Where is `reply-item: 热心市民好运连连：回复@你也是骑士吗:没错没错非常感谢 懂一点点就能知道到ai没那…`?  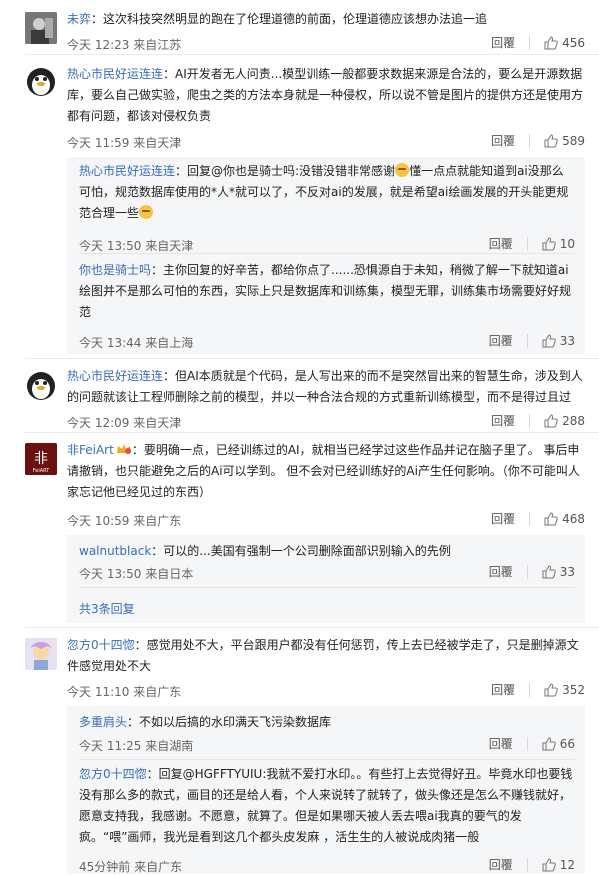
reply-item: 热心市民好运连连：回复@你也是骑士吗:没错没错非常感谢 懂一点点就能知道到ai没那… is located at coordinates (327, 209).